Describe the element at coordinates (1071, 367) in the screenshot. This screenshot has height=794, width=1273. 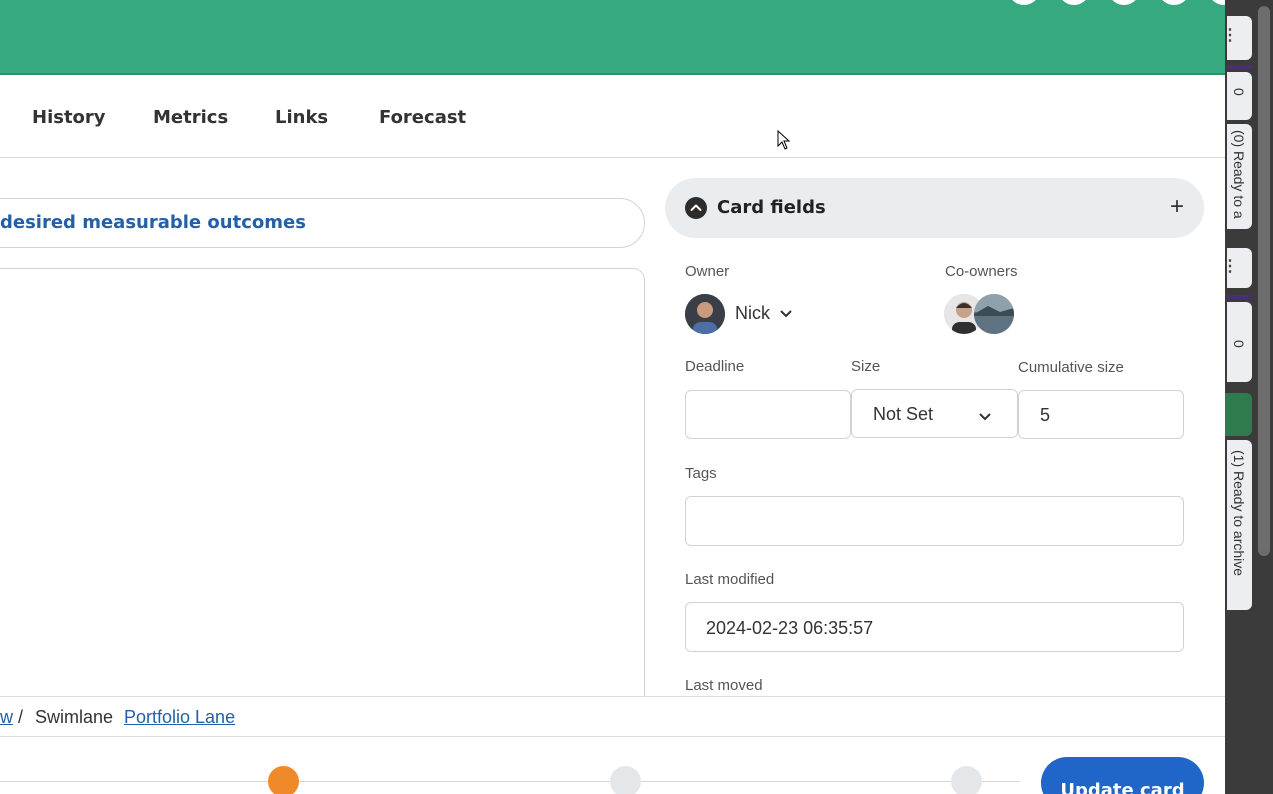
I see `cumulative-size-label: Cumulative size` at that location.